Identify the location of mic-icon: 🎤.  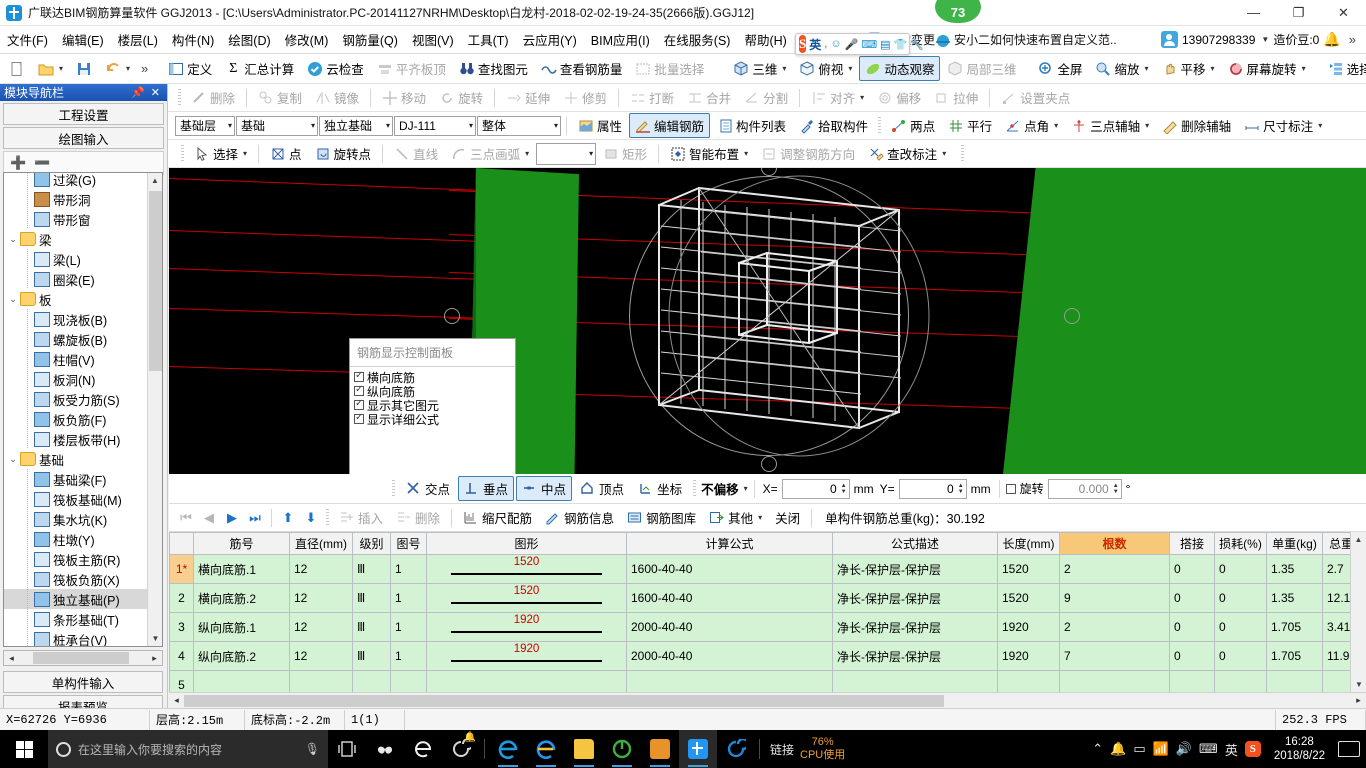
(852, 44).